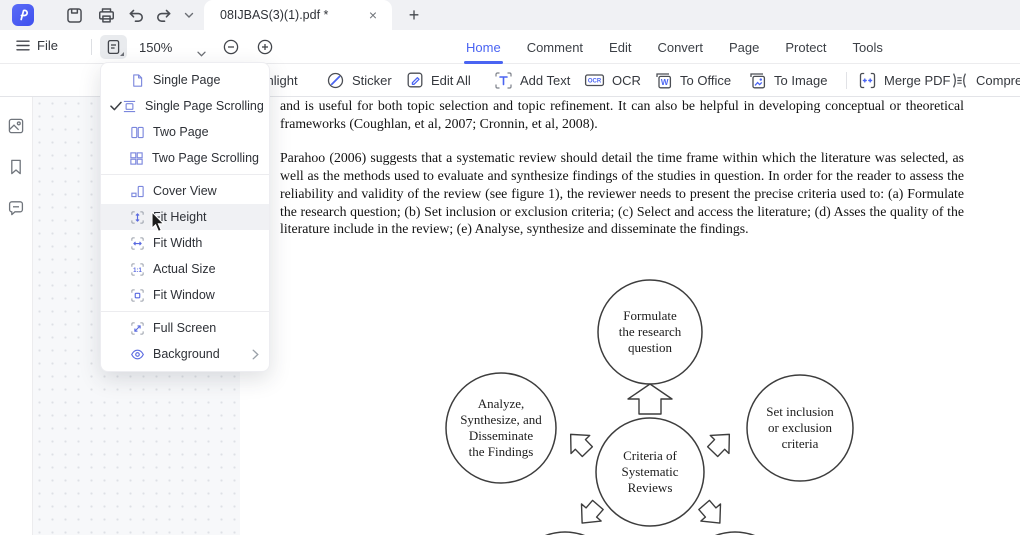 Image resolution: width=1020 pixels, height=535 pixels. I want to click on zoom-out-button, so click(231, 47).